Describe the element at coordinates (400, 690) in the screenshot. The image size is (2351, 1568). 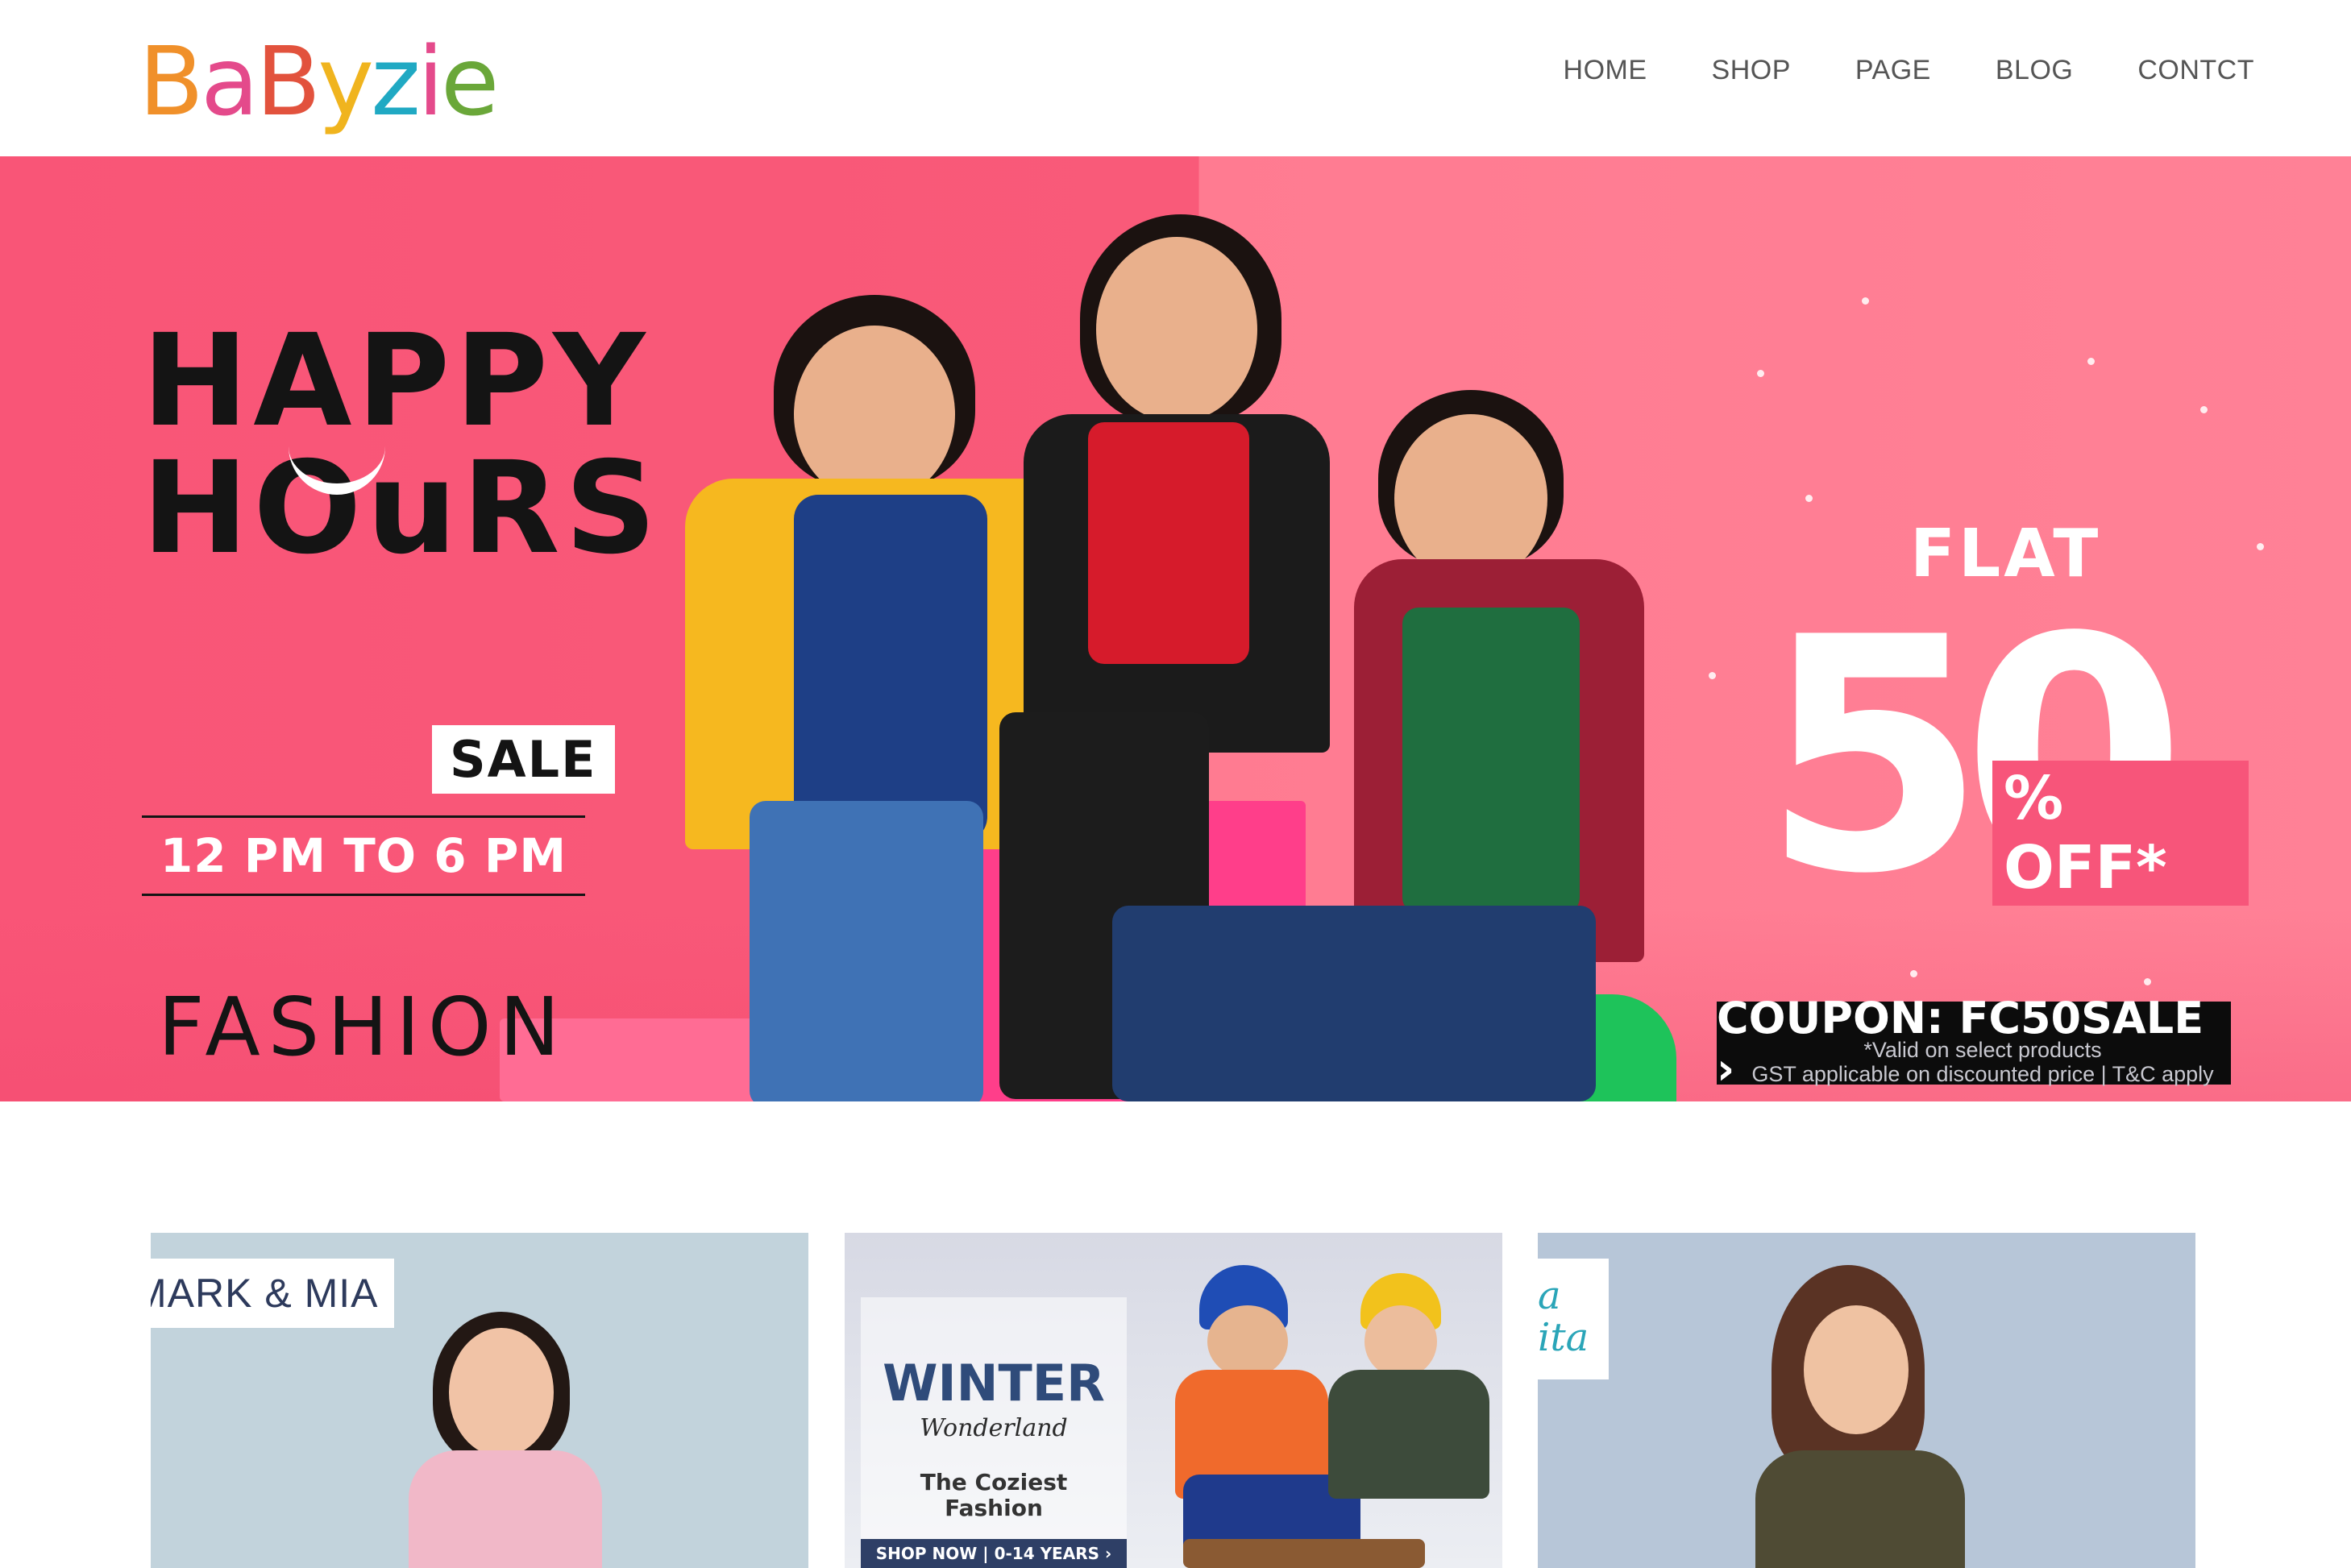
I see `hero-left-text: HAPPY HOuRS SALE 12 PM TO 6 PM FASHION` at that location.